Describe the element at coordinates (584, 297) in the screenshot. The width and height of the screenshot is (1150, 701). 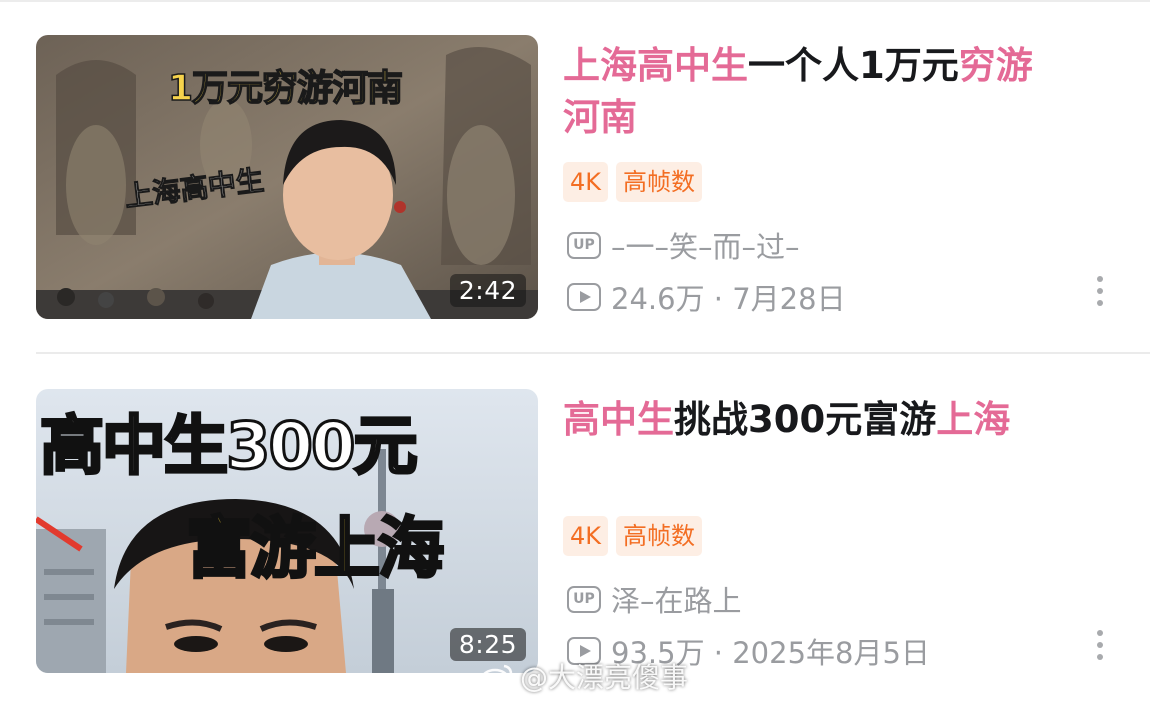
I see `play-count-icon` at that location.